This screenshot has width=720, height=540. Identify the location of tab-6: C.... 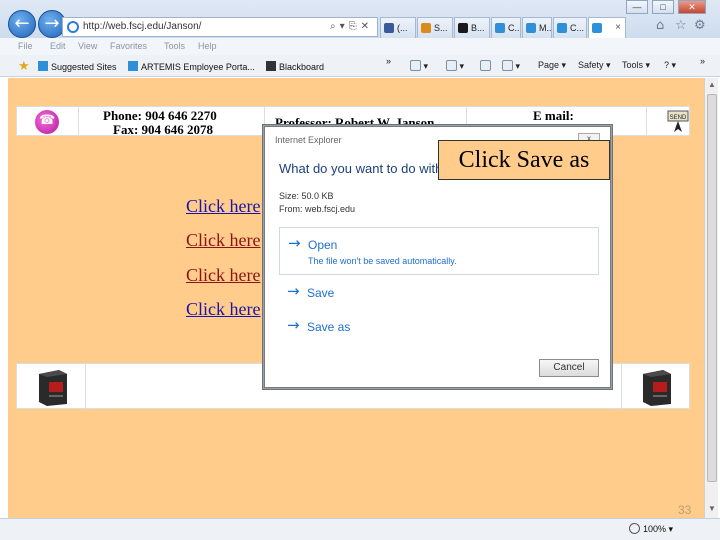
(570, 28).